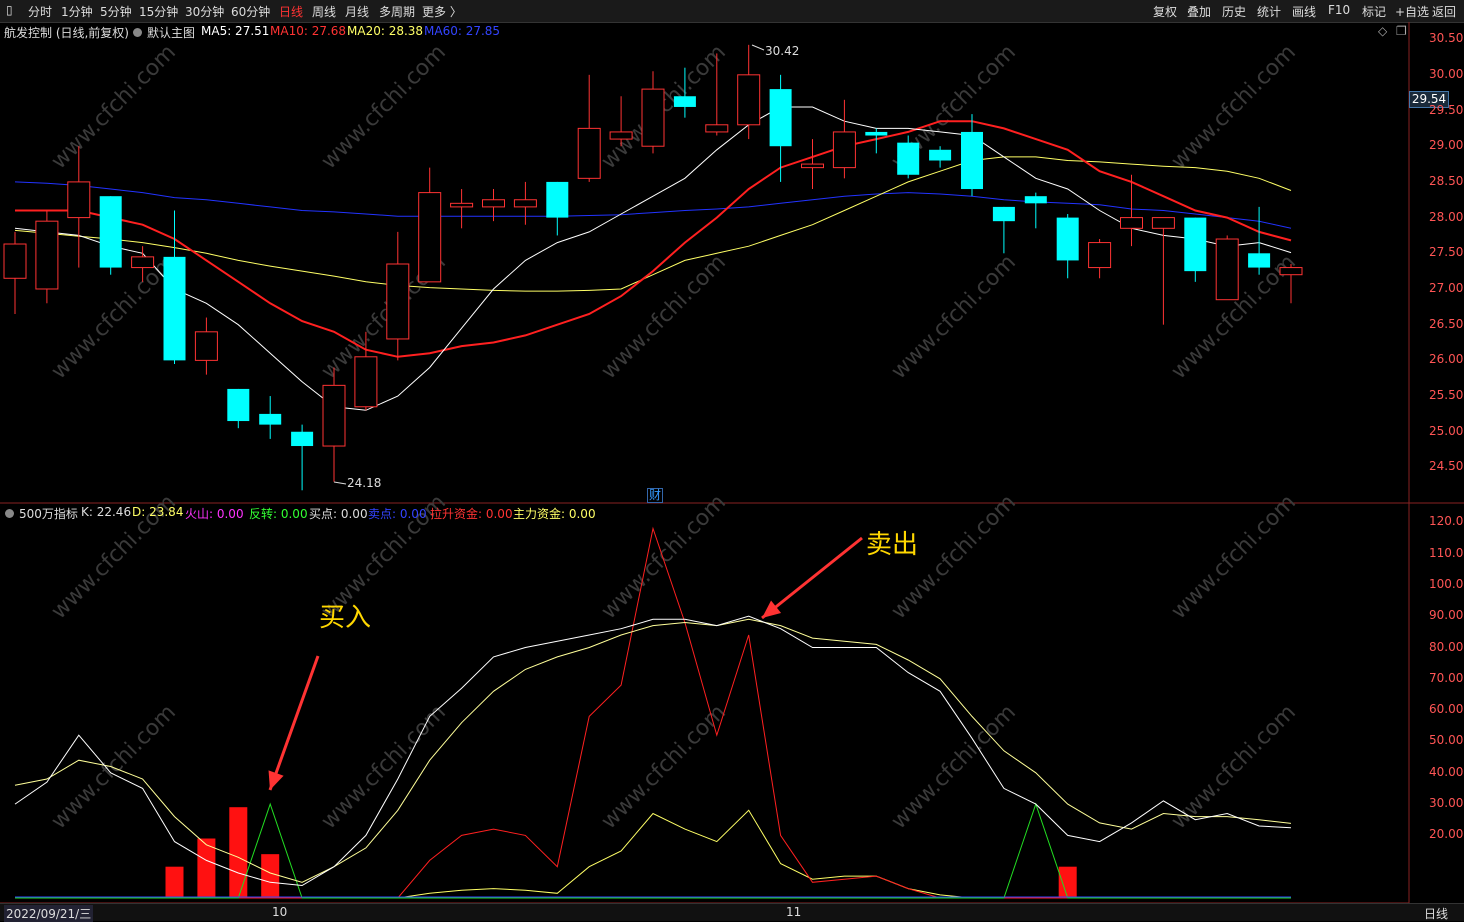 The image size is (1464, 922). What do you see at coordinates (1446, 740) in the screenshot?
I see `indicator-tick-label: 50.00` at bounding box center [1446, 740].